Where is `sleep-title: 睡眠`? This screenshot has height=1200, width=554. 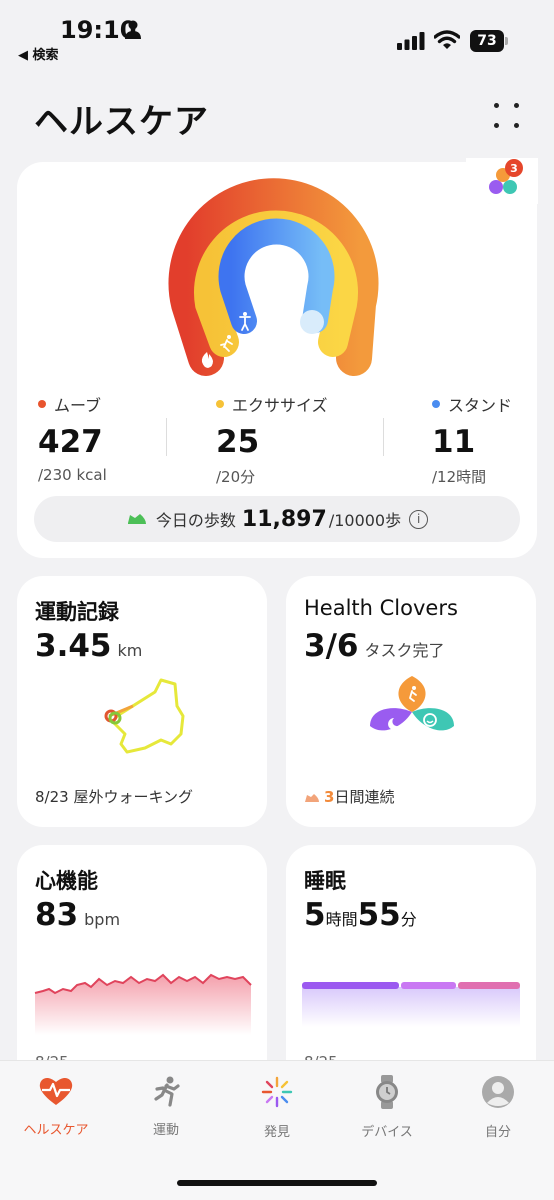
sleep-title: 睡眠 is located at coordinates (325, 881).